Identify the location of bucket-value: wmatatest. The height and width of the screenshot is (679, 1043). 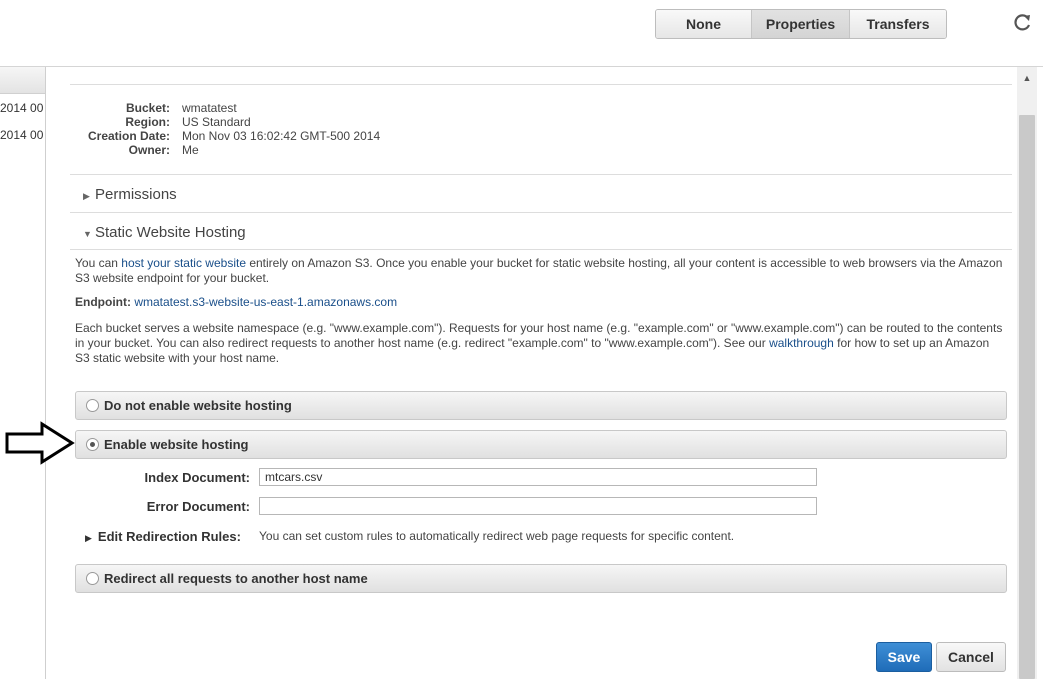
(209, 108).